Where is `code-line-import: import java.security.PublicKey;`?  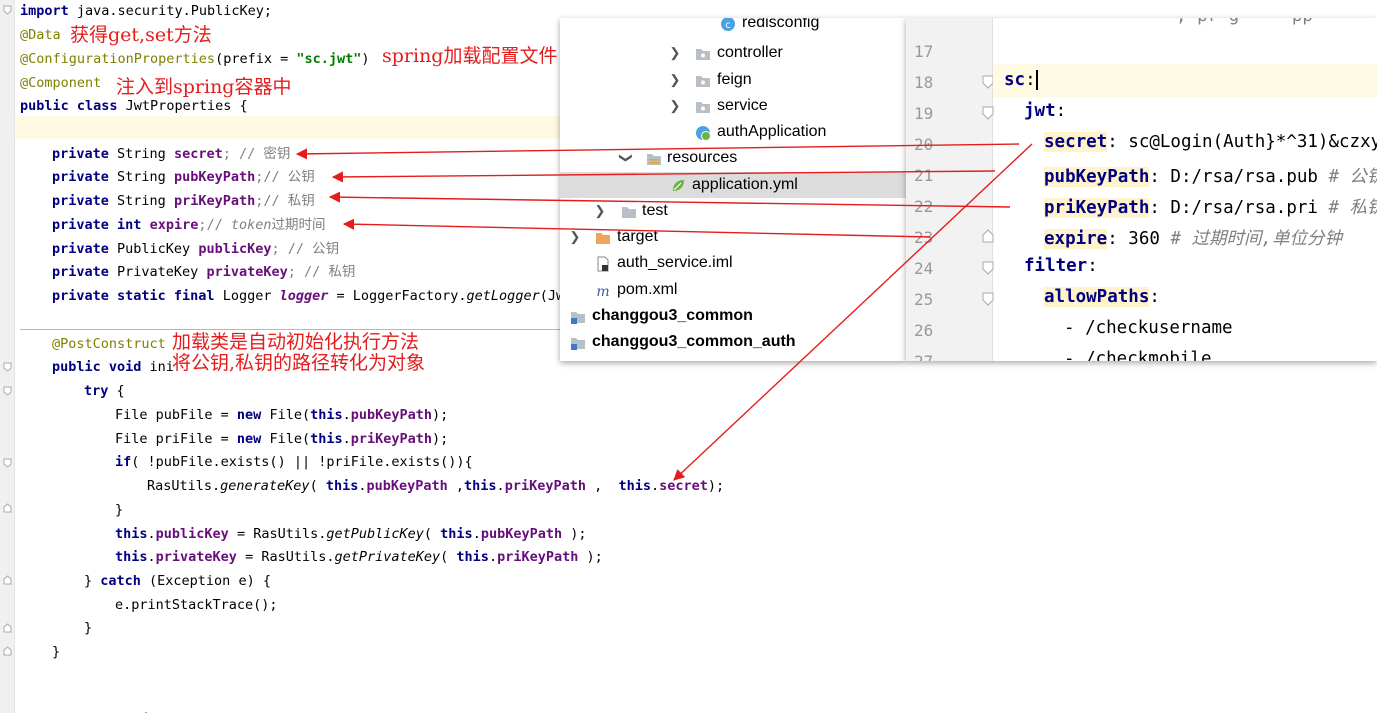 code-line-import: import java.security.PublicKey; is located at coordinates (146, 11).